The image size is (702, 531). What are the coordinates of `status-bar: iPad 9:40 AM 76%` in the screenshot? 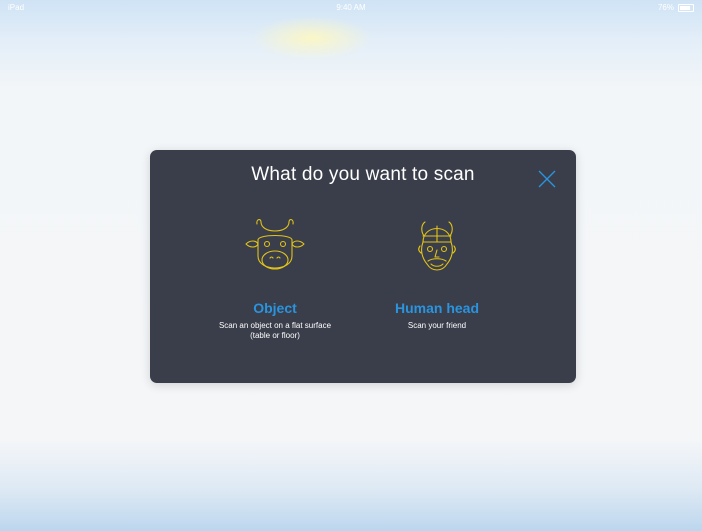 It's located at (351, 7).